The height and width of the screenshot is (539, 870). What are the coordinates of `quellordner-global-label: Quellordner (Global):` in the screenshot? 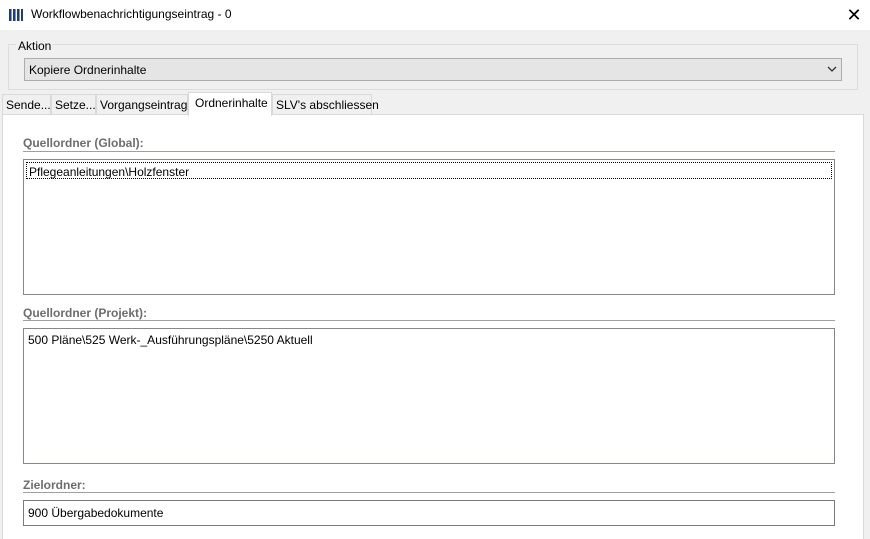 It's located at (83, 143).